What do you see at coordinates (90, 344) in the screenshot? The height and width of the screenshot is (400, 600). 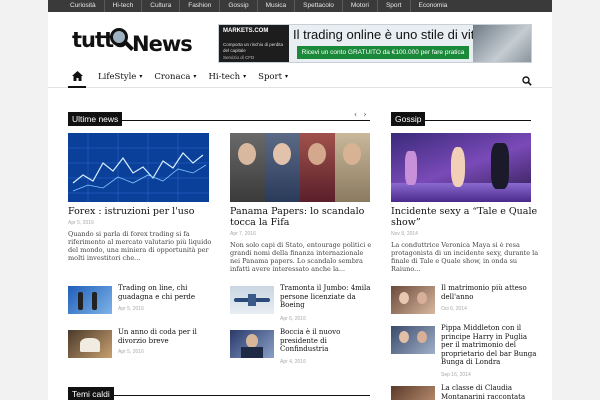 I see `article-thumb-divorzio` at bounding box center [90, 344].